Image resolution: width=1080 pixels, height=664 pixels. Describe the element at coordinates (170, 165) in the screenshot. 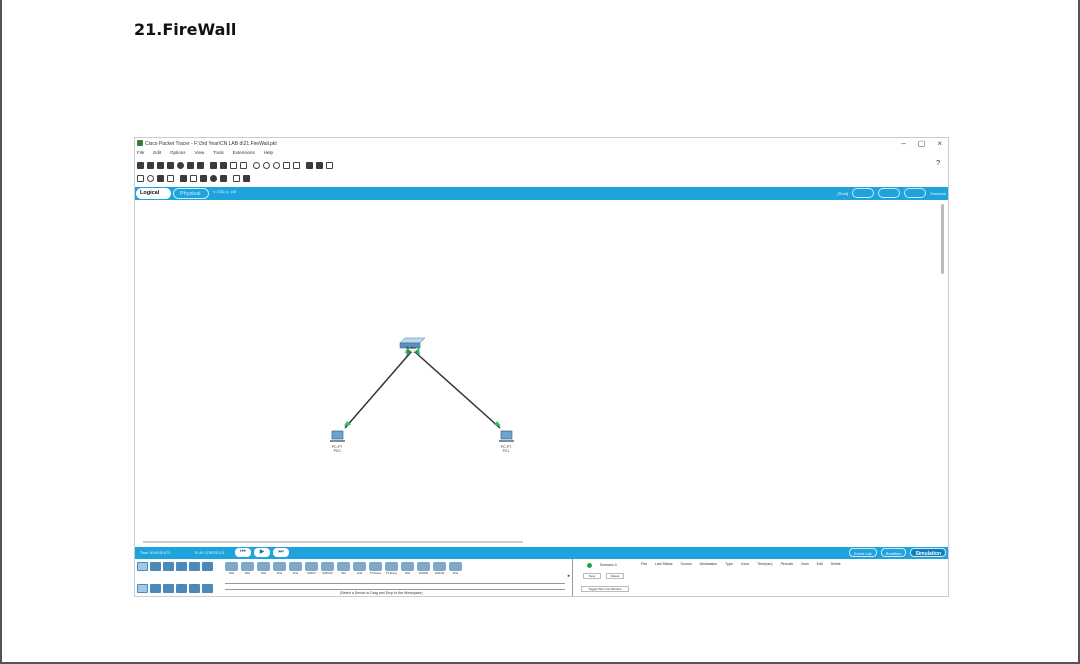

I see `print-icon` at that location.